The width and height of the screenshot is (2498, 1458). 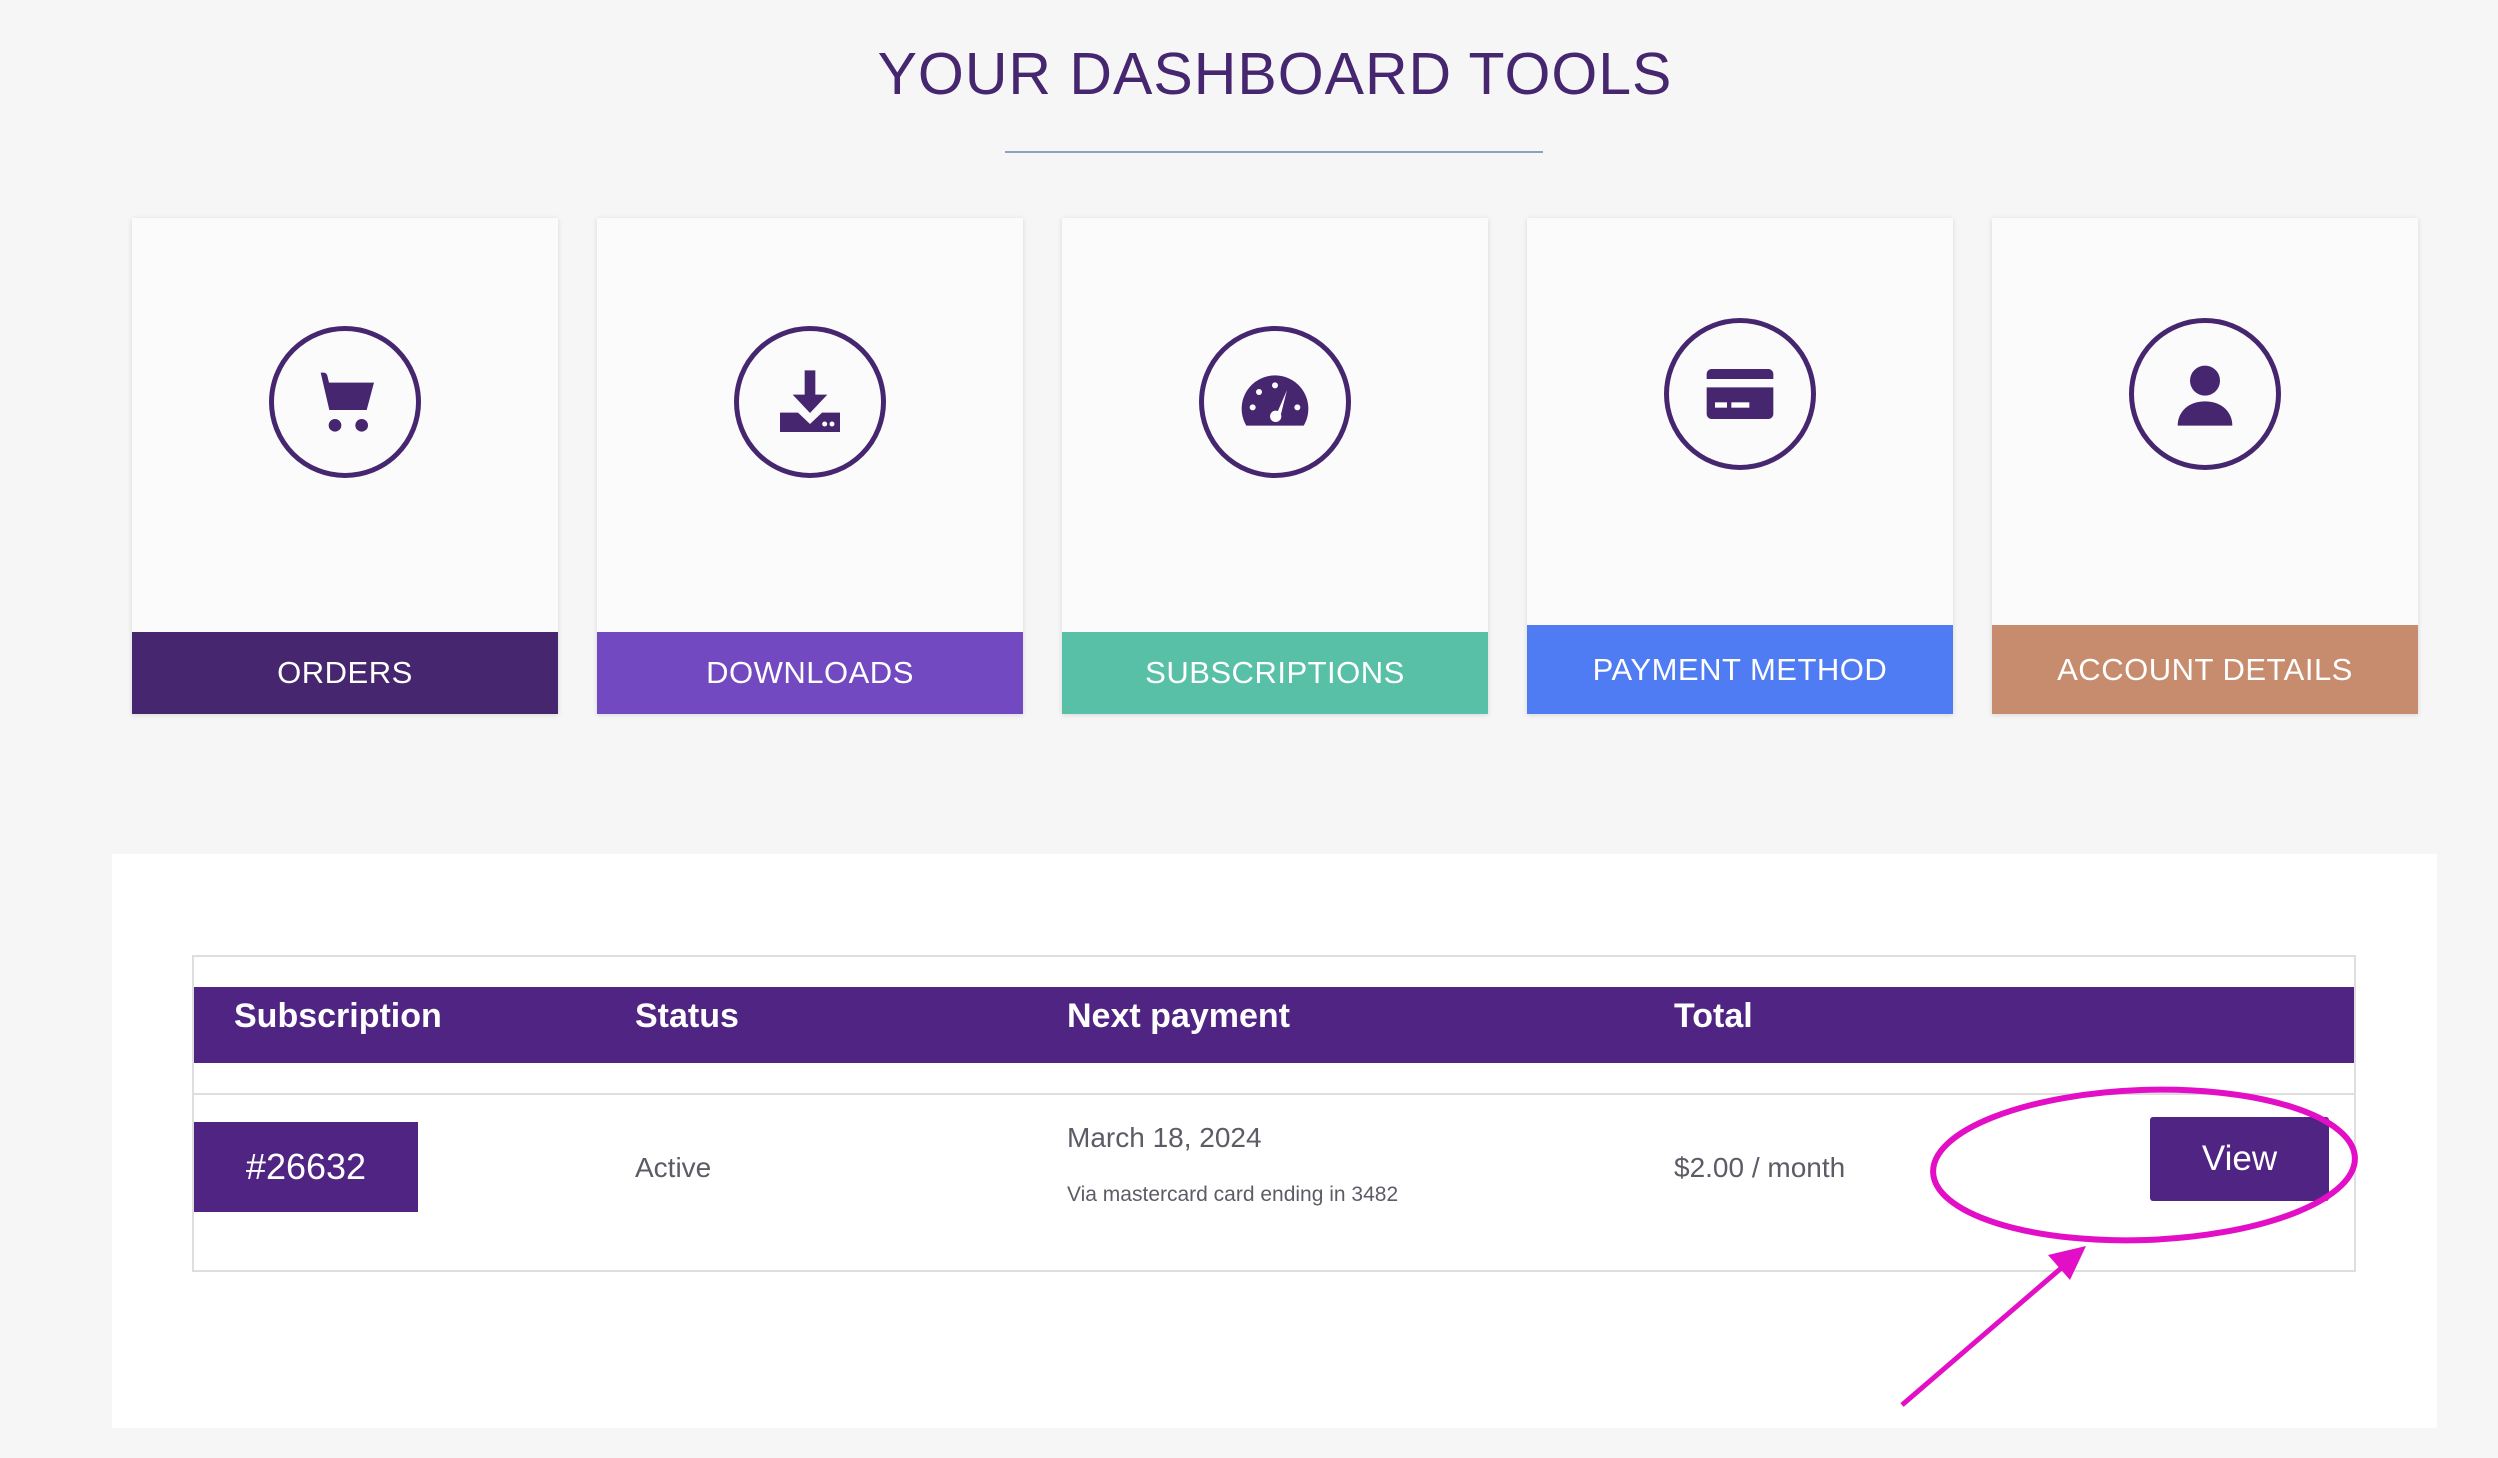 What do you see at coordinates (338, 1016) in the screenshot?
I see `column-header-subscription: Subscription` at bounding box center [338, 1016].